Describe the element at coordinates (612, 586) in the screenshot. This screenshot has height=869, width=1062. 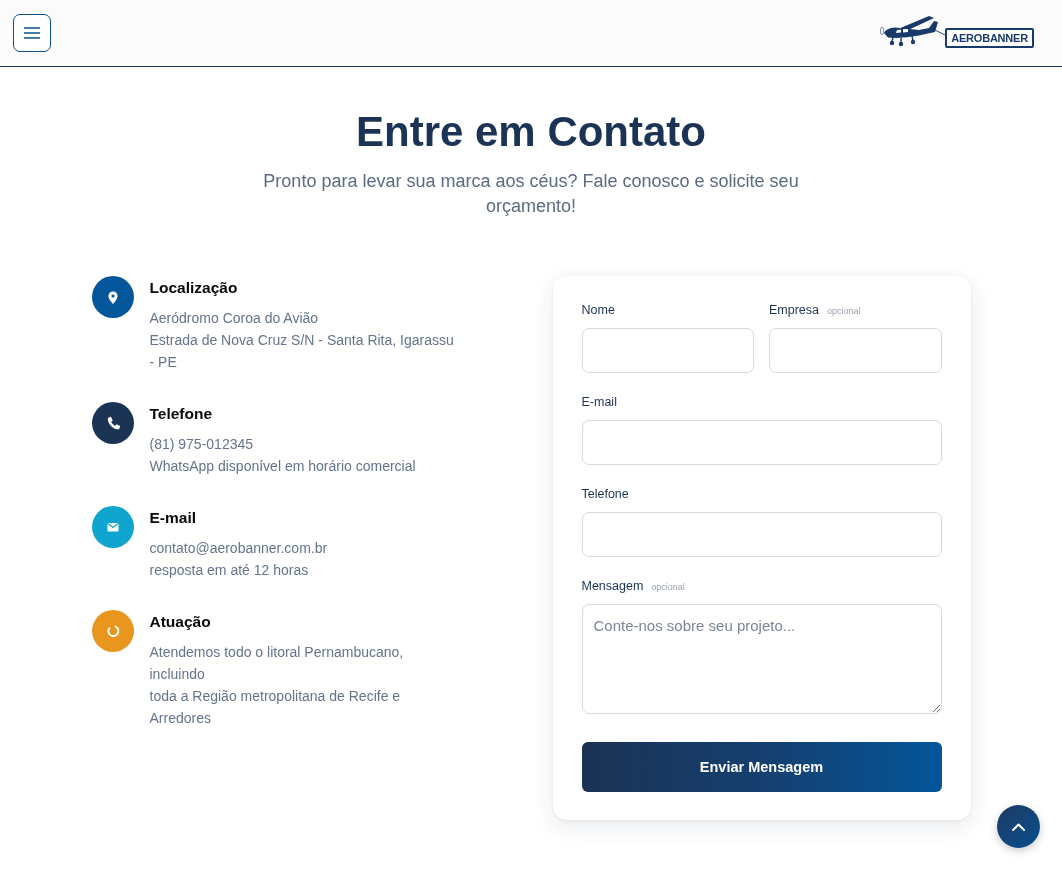
I see `field-label: Mensagem` at that location.